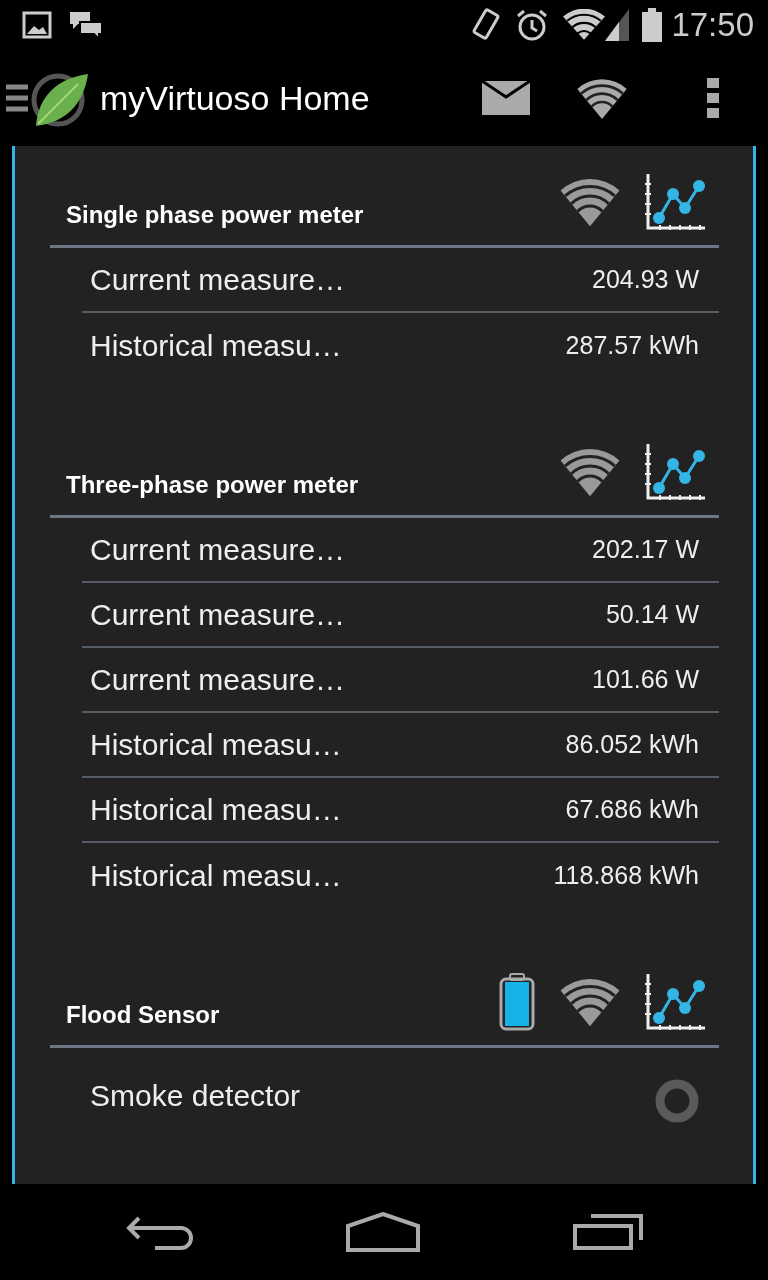 This screenshot has height=1280, width=768. What do you see at coordinates (17, 98) in the screenshot?
I see `menu-icon` at bounding box center [17, 98].